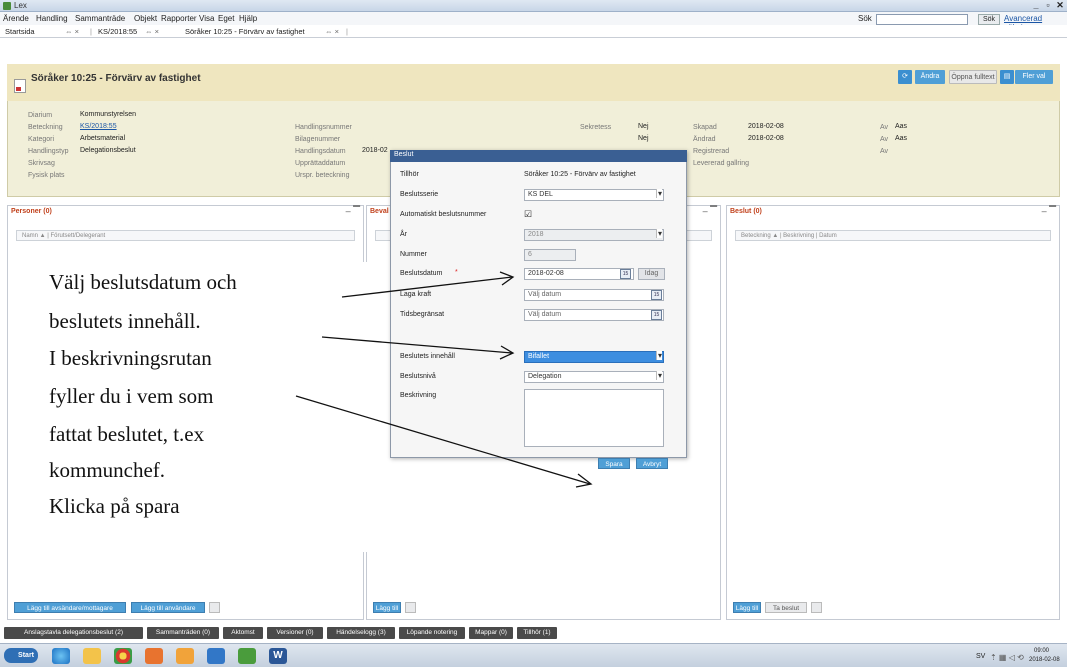 This screenshot has height=667, width=1067. Describe the element at coordinates (537, 633) in the screenshot. I see `tab-tillhor: Tillhör (1)` at that location.